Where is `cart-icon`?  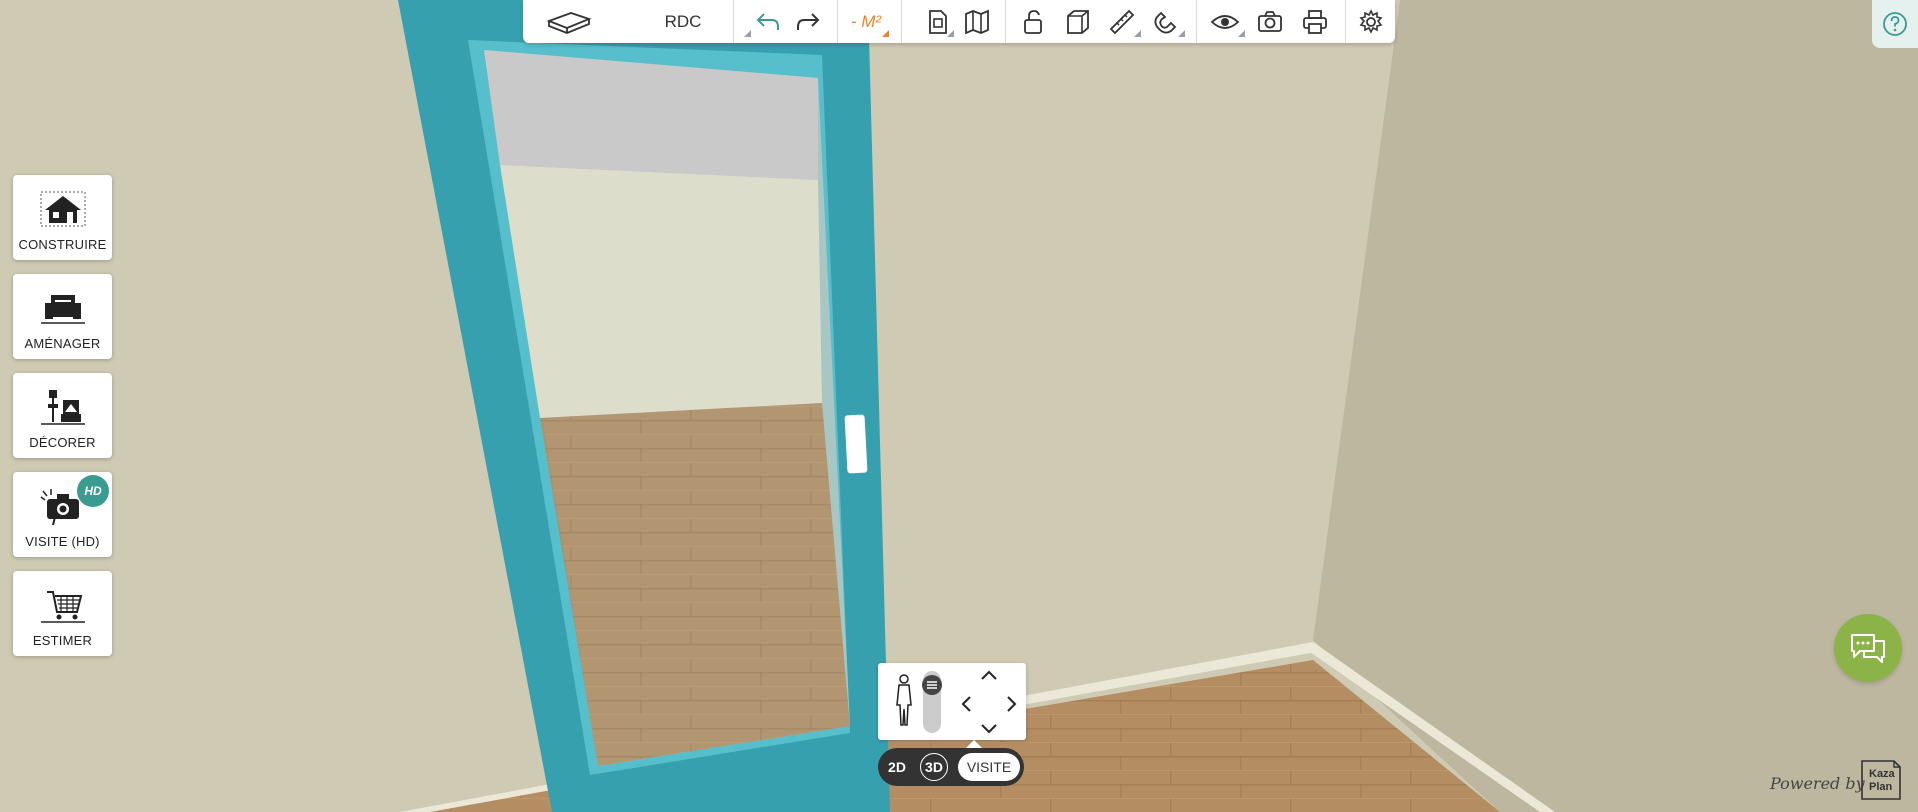 cart-icon is located at coordinates (63, 606).